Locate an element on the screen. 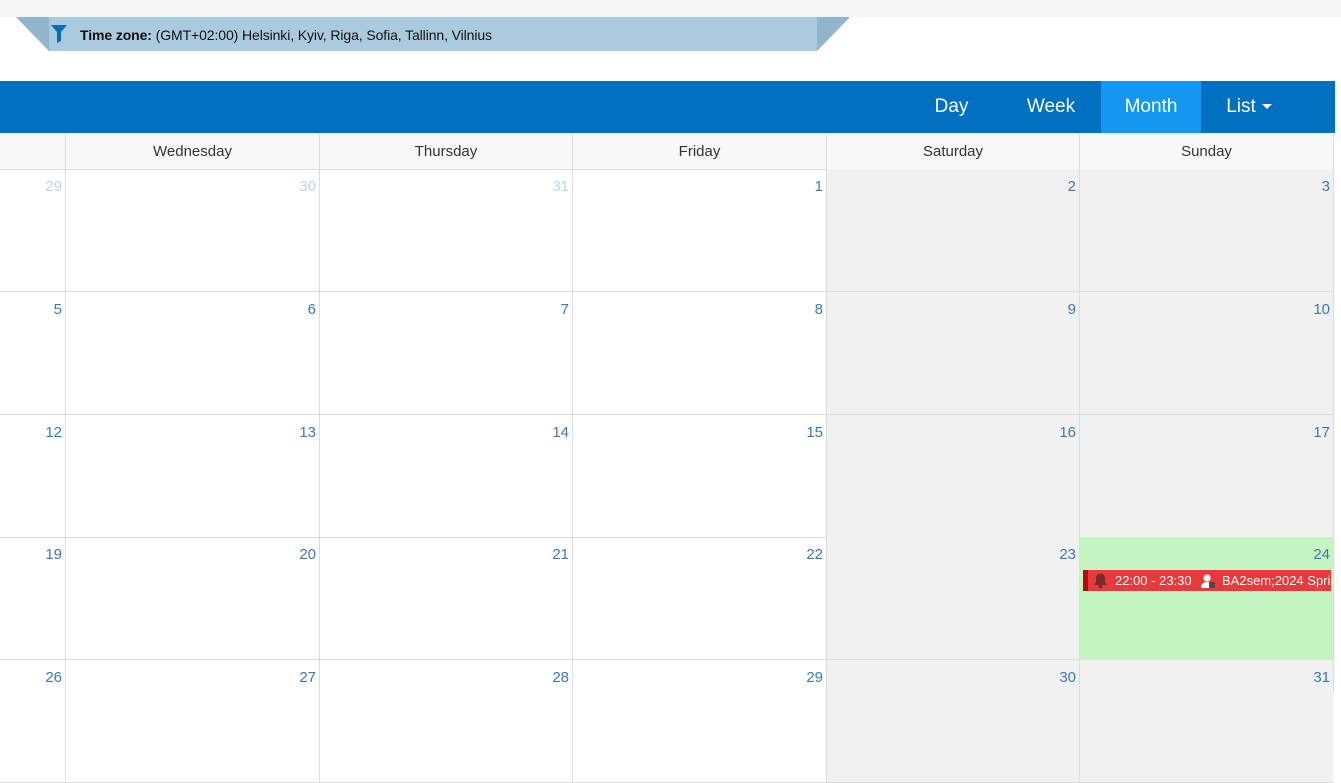 Image resolution: width=1341 pixels, height=783 pixels. day-cell: 17 is located at coordinates (1206, 476).